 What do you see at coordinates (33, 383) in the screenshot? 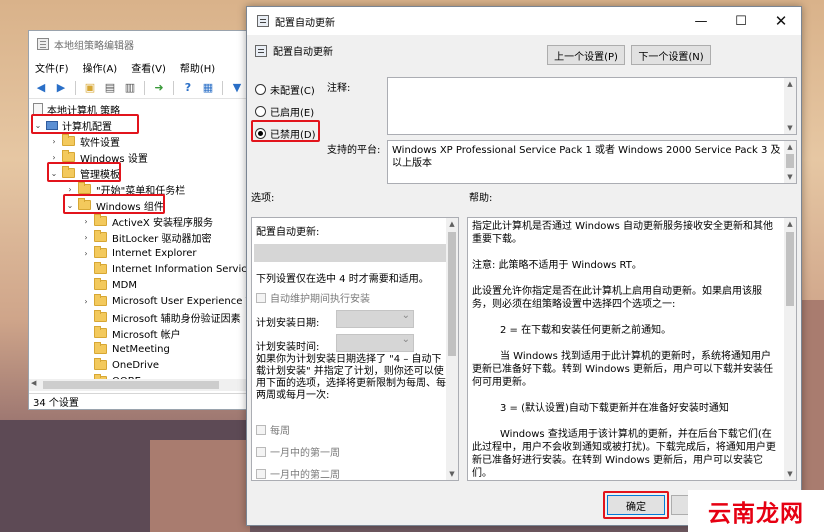
I see `scroll-left-icon: ◀` at bounding box center [33, 383].